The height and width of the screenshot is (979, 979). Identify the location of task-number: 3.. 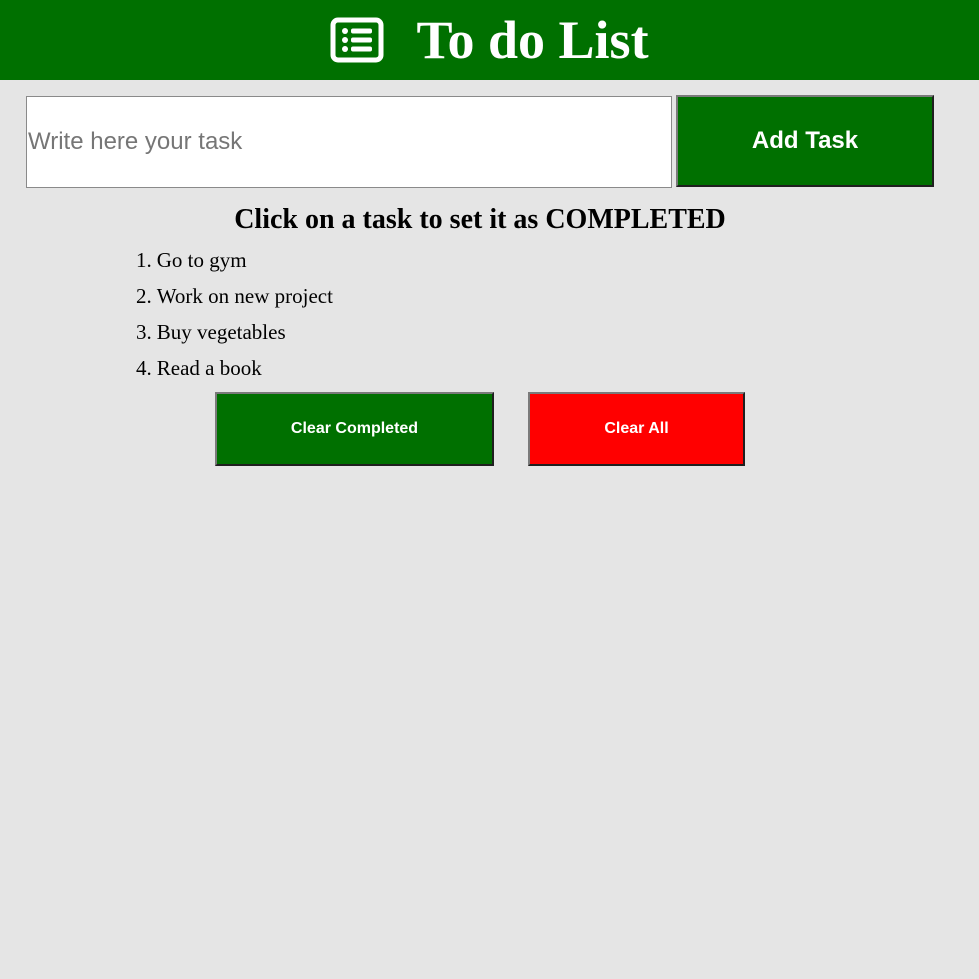
(144, 332).